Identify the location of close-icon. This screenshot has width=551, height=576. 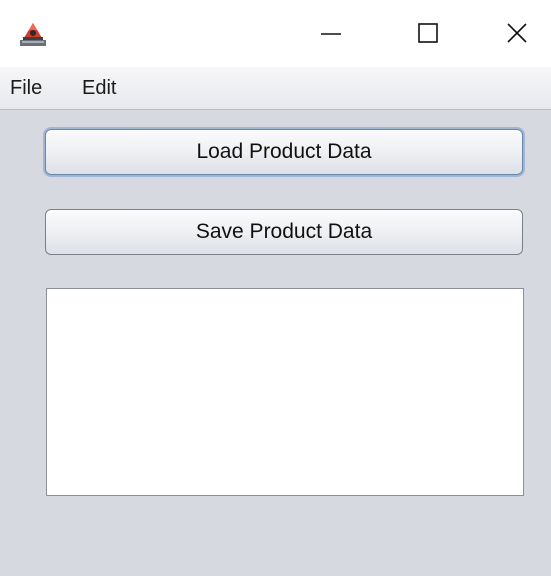
(517, 33).